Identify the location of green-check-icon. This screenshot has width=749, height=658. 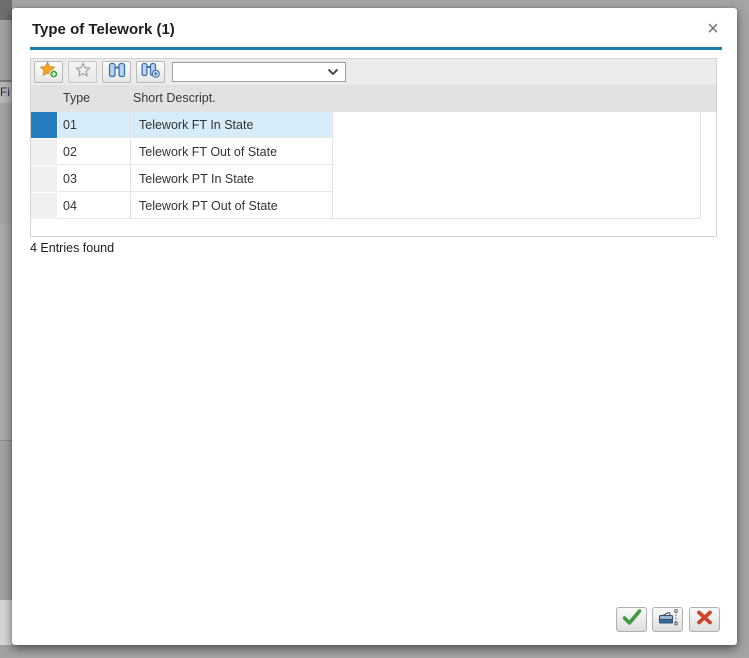
(632, 619).